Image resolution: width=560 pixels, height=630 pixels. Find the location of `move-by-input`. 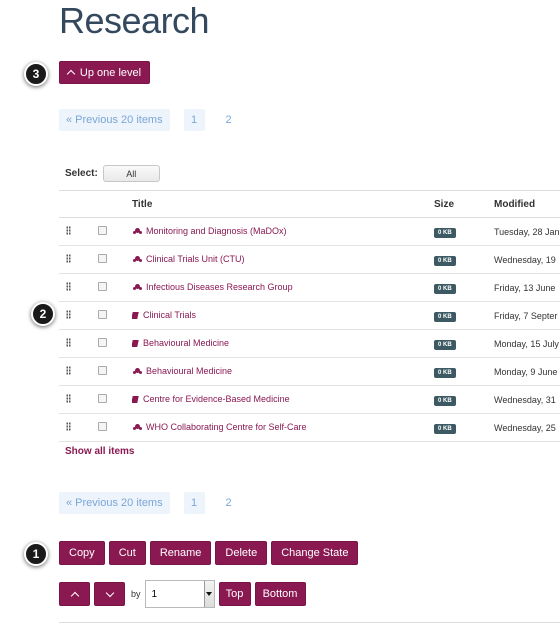

move-by-input is located at coordinates (174, 594).